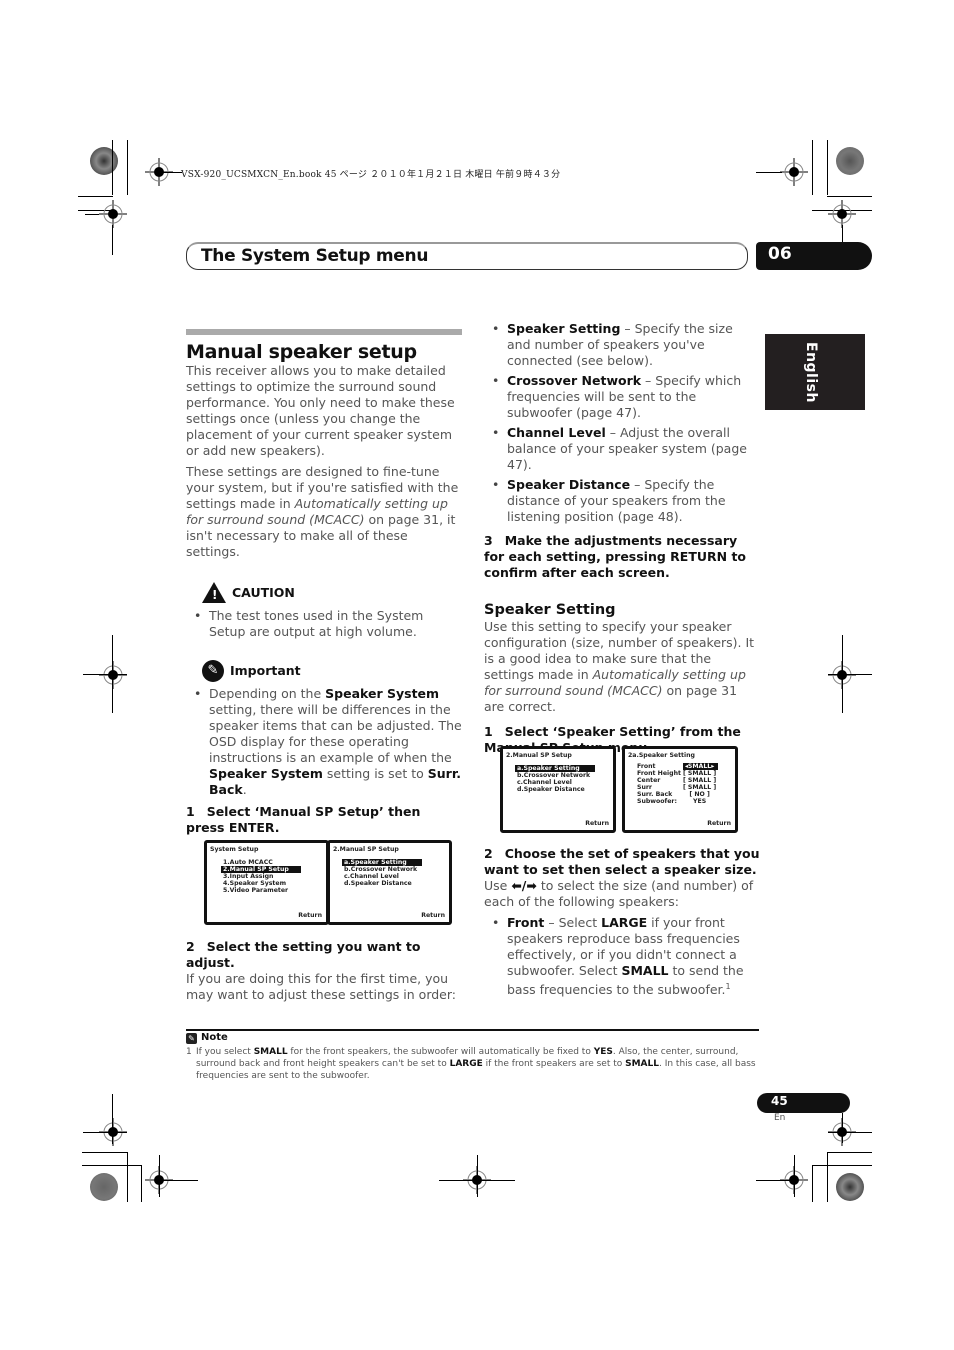 The height and width of the screenshot is (1350, 954). I want to click on setting-name: Speaker Distance, so click(569, 484).